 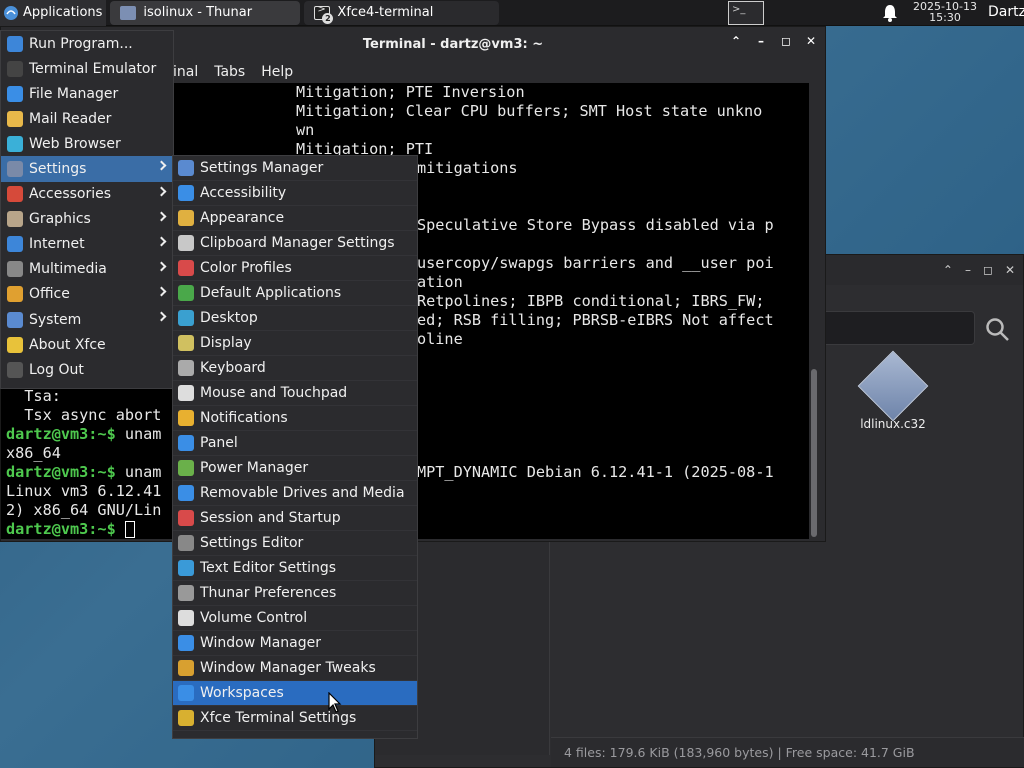 What do you see at coordinates (998, 330) in the screenshot?
I see `search-icon` at bounding box center [998, 330].